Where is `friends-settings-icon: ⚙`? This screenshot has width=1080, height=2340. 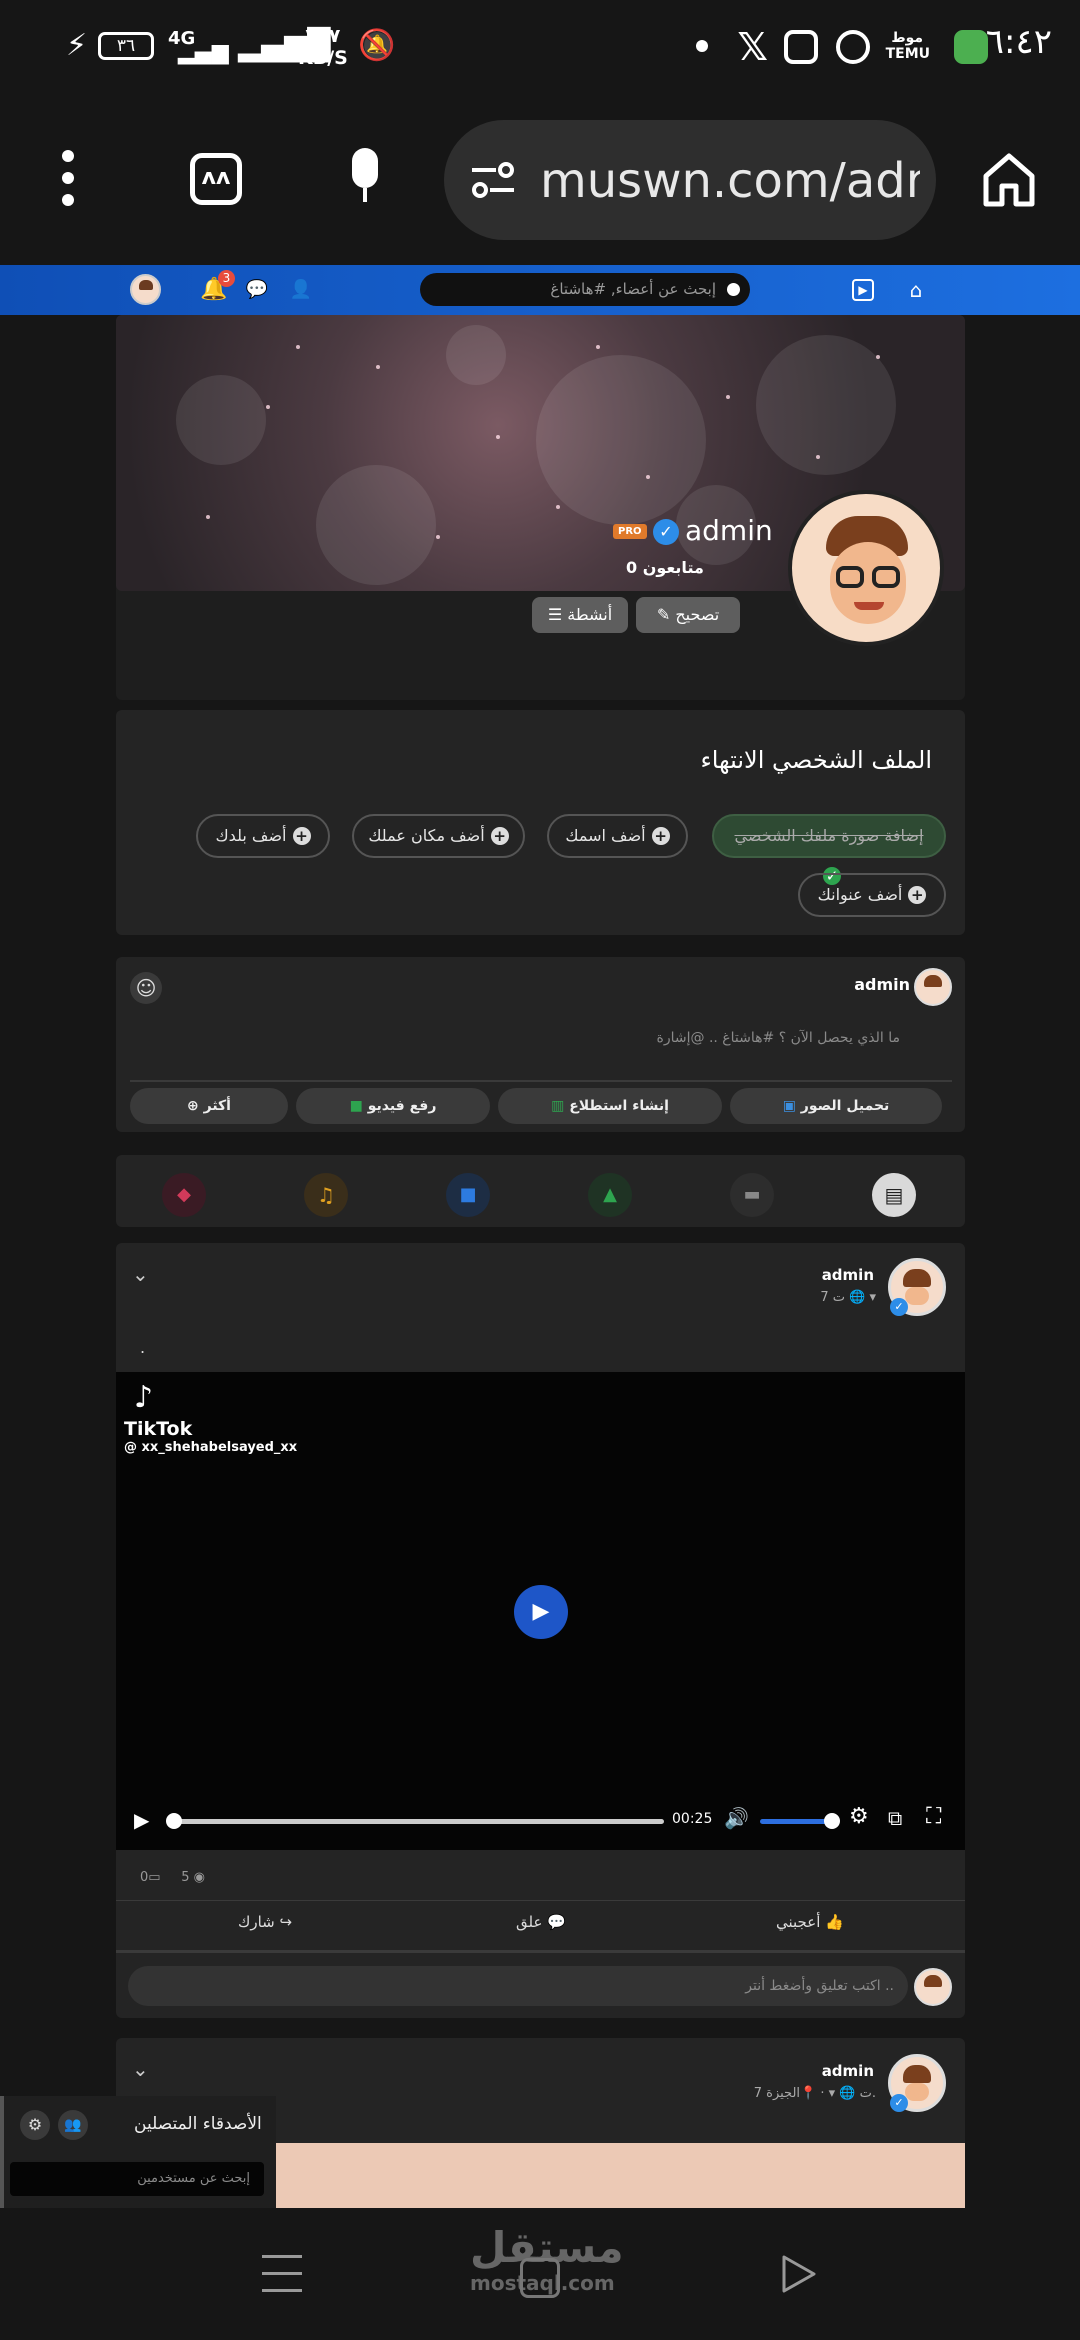
friends-settings-icon: ⚙ is located at coordinates (35, 2125).